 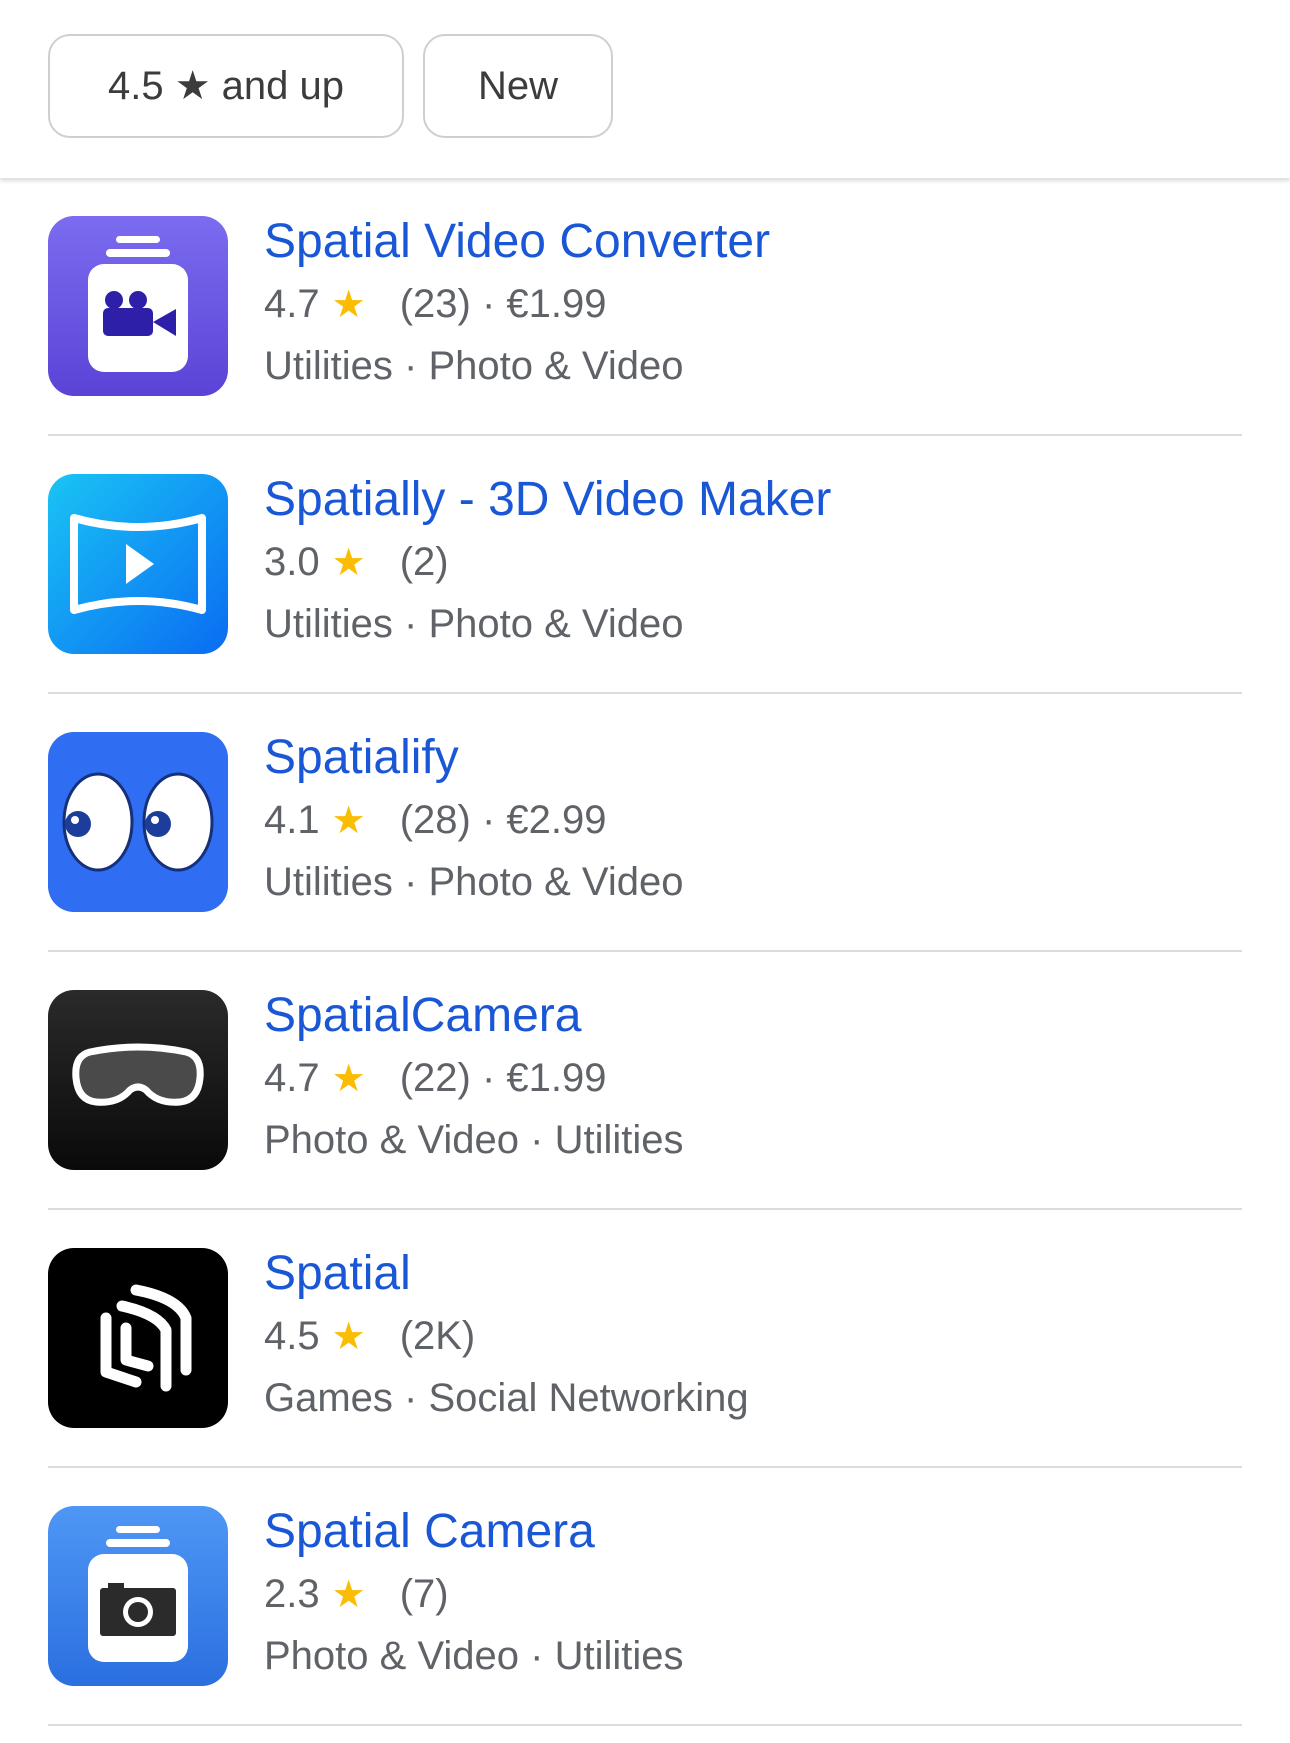 I want to click on review-count: (2), so click(x=424, y=562).